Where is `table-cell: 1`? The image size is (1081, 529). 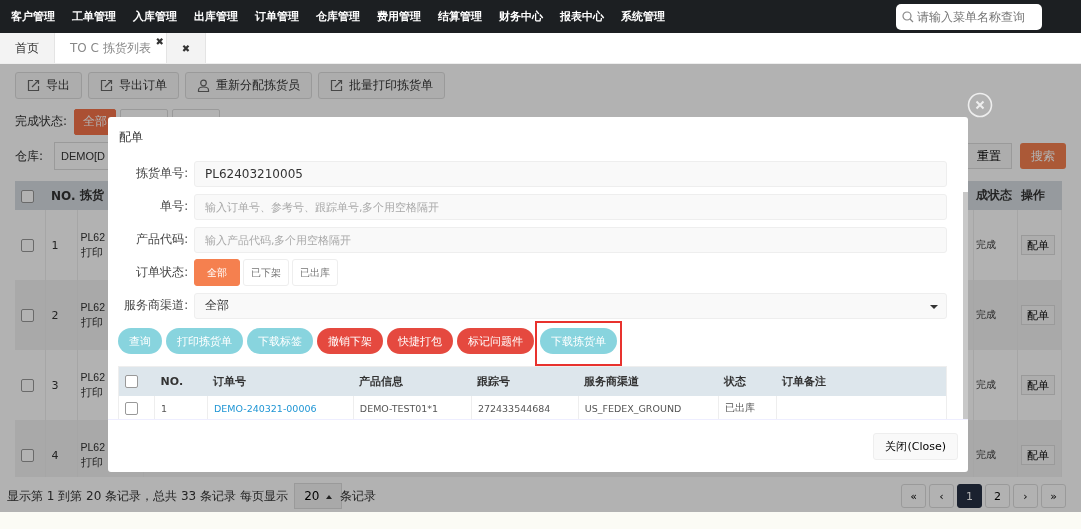 table-cell: 1 is located at coordinates (181, 407).